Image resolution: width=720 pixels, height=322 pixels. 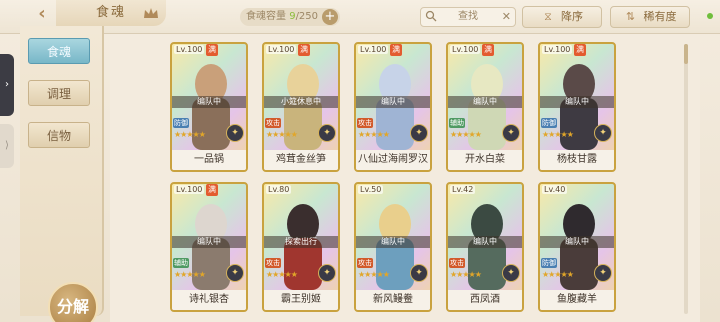 What do you see at coordinates (548, 16) in the screenshot?
I see `filter-icon: ⧖` at bounding box center [548, 16].